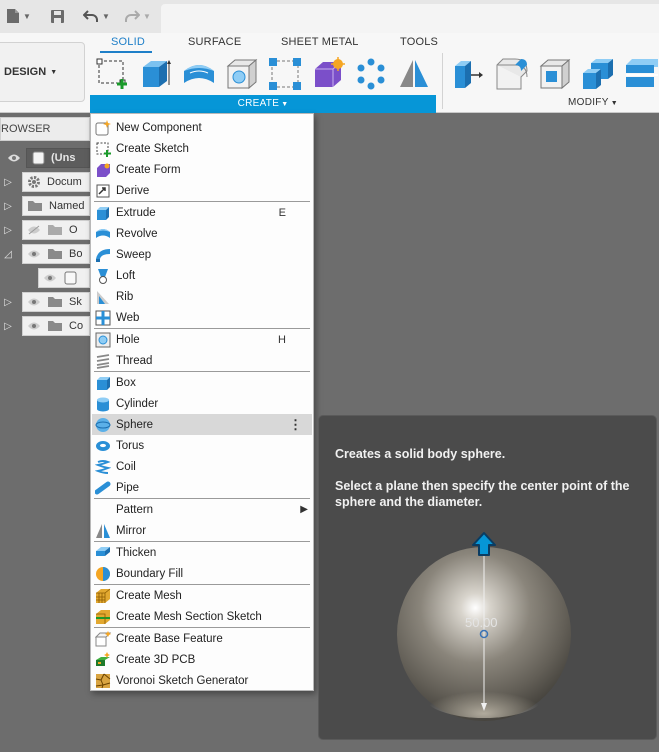 This screenshot has width=659, height=752. What do you see at coordinates (202, 339) in the screenshot?
I see `menu-item-hole: Hole H` at bounding box center [202, 339].